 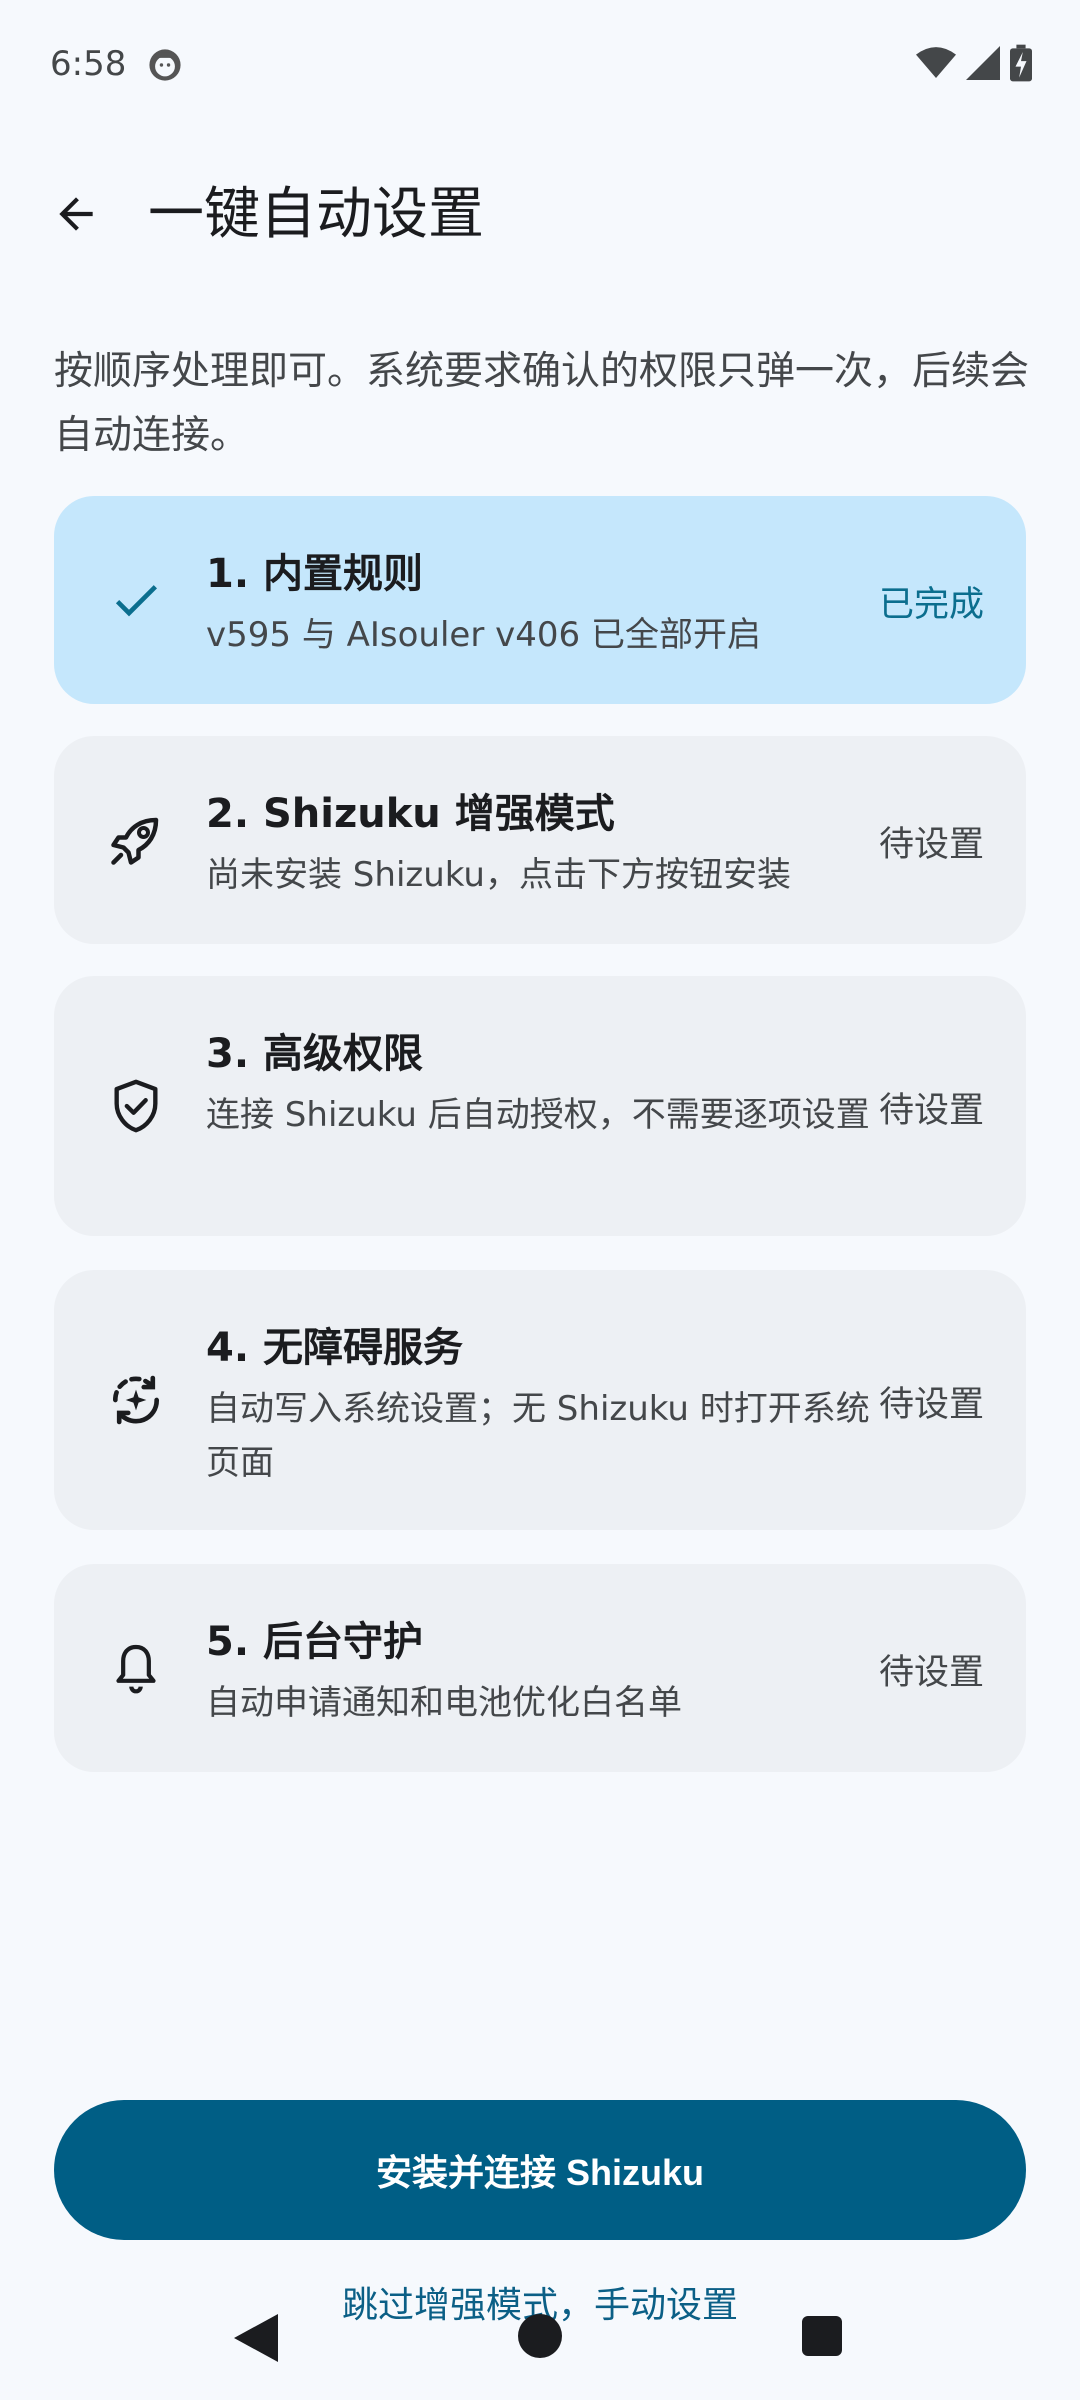 I want to click on nav-home-icon, so click(x=540, y=2336).